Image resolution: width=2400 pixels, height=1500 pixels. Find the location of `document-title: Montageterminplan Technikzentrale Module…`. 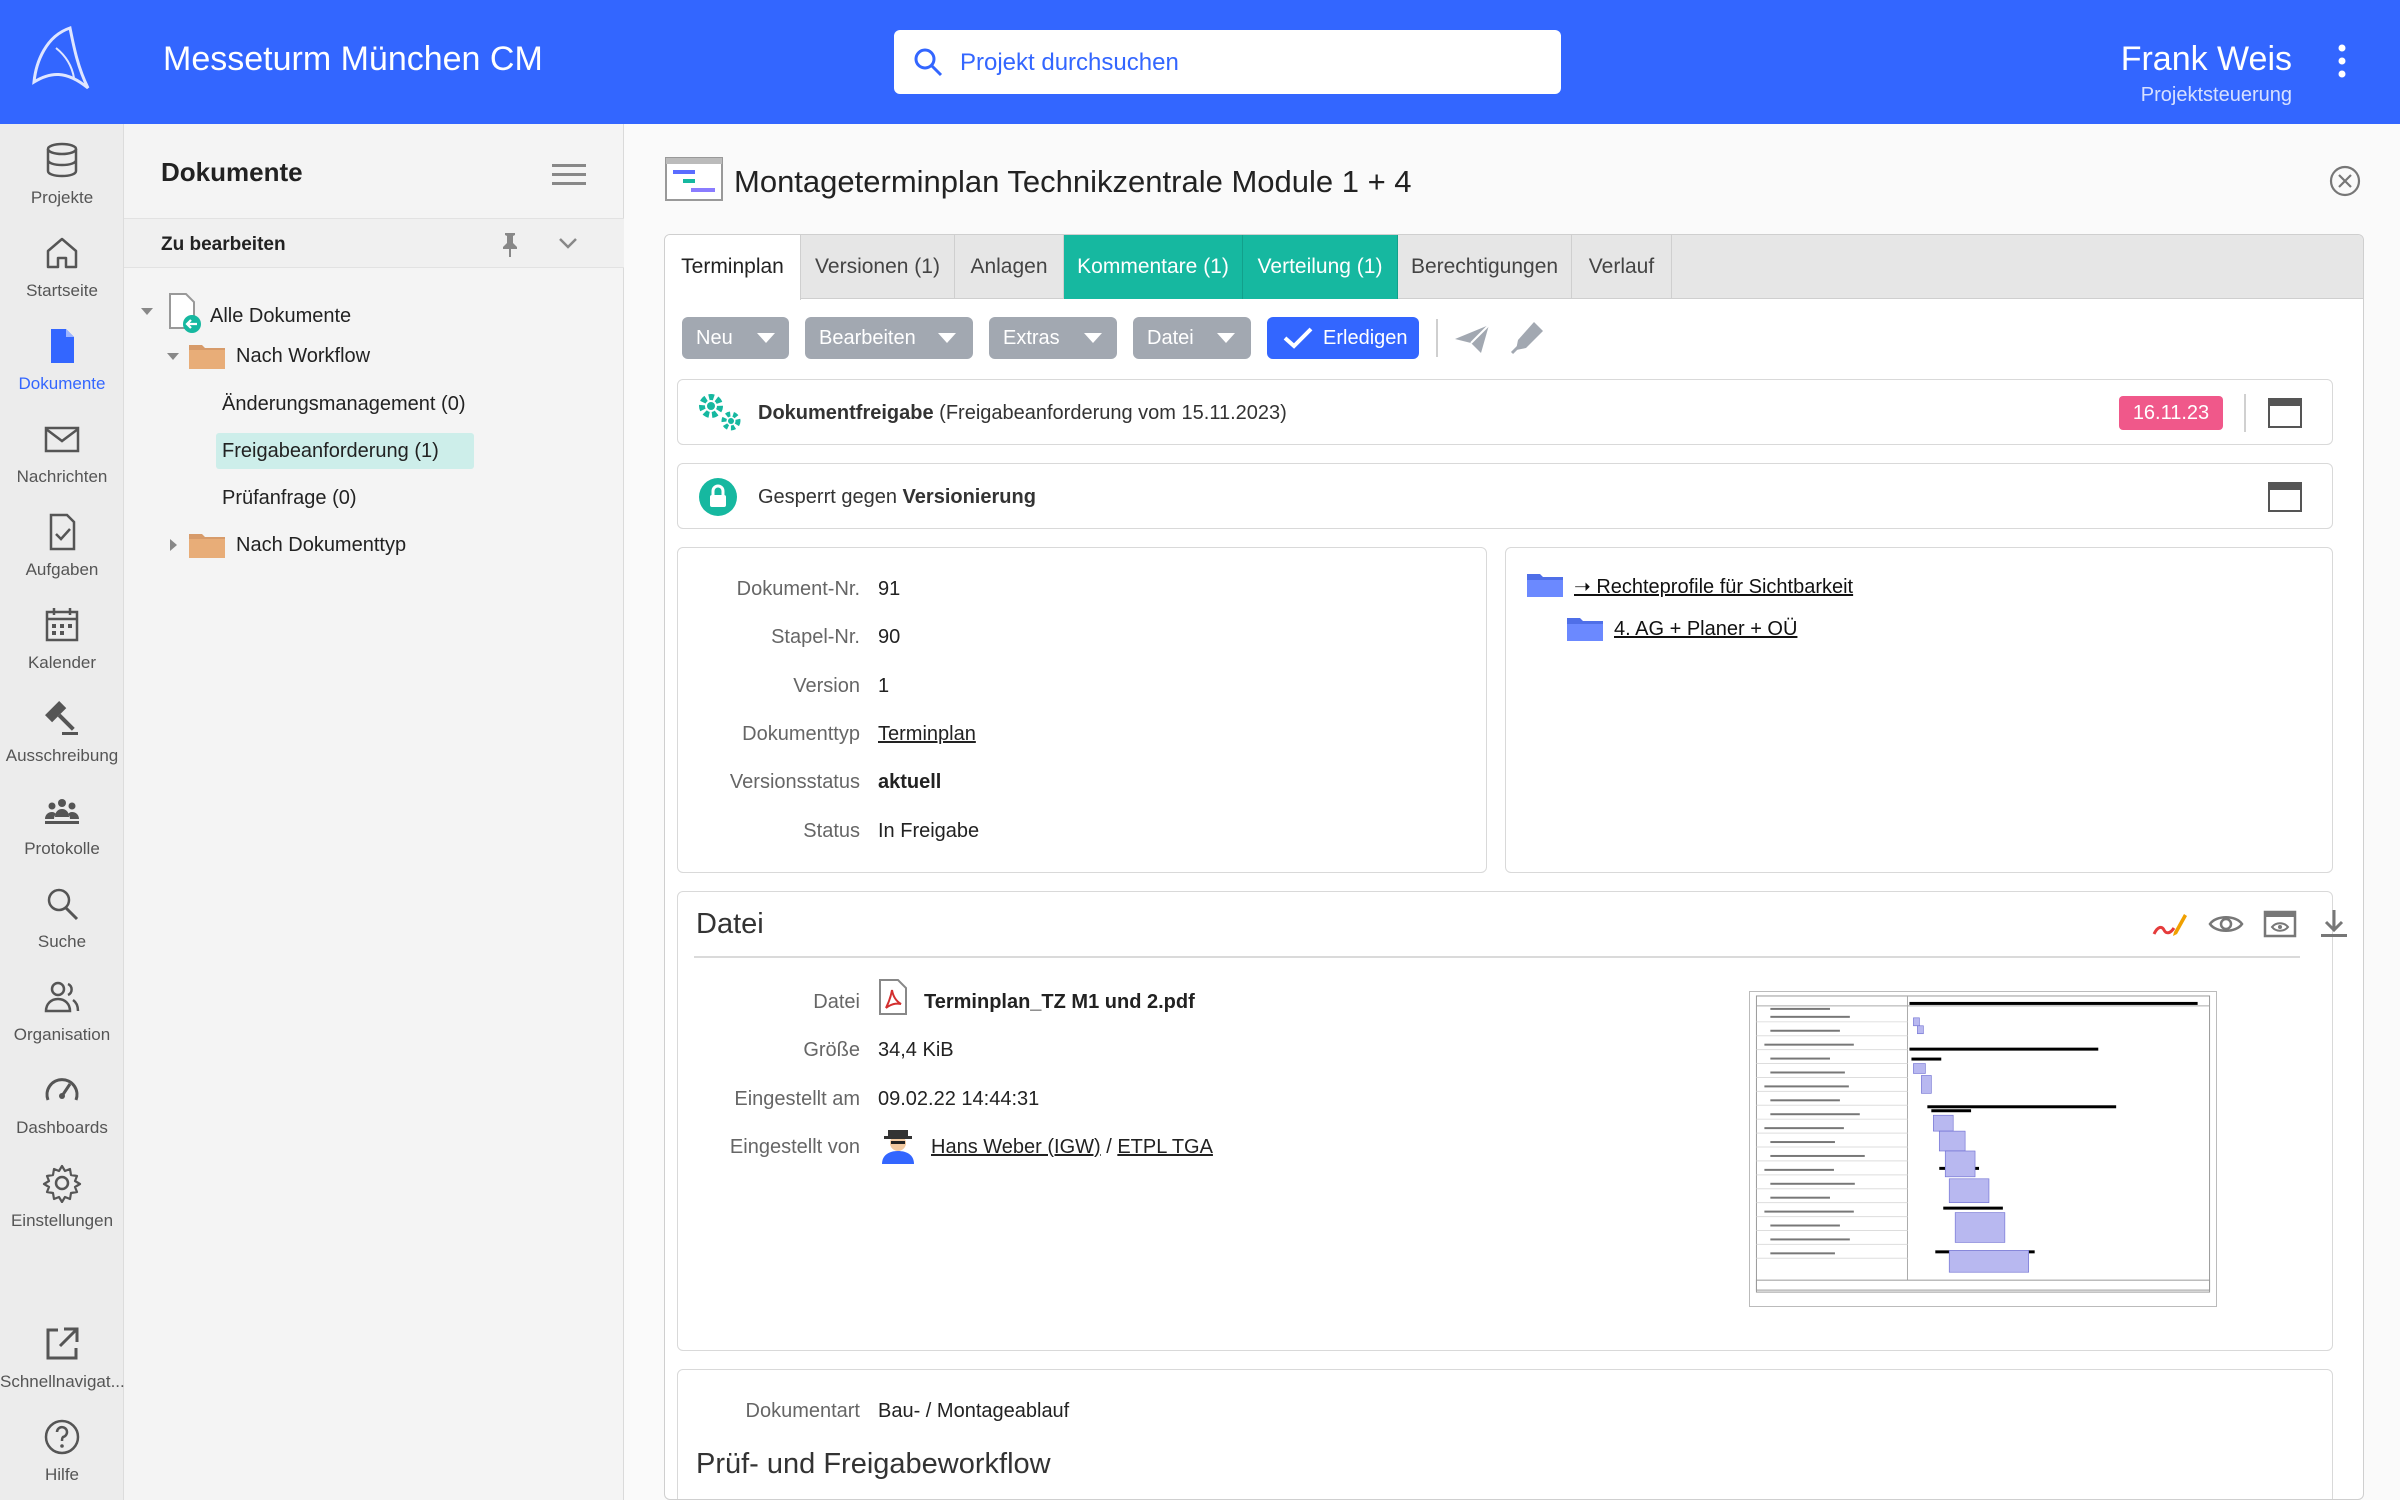

document-title: Montageterminplan Technikzentrale Module… is located at coordinates (1073, 181).